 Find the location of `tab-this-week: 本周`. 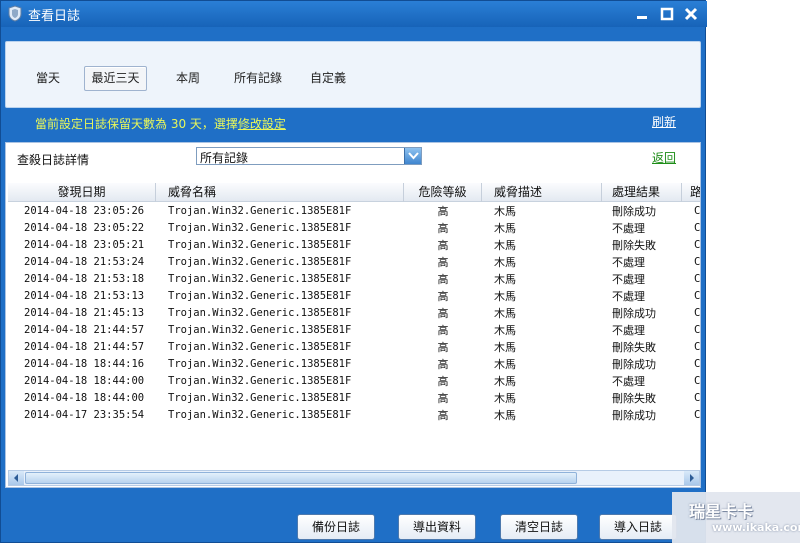

tab-this-week: 本周 is located at coordinates (188, 78).